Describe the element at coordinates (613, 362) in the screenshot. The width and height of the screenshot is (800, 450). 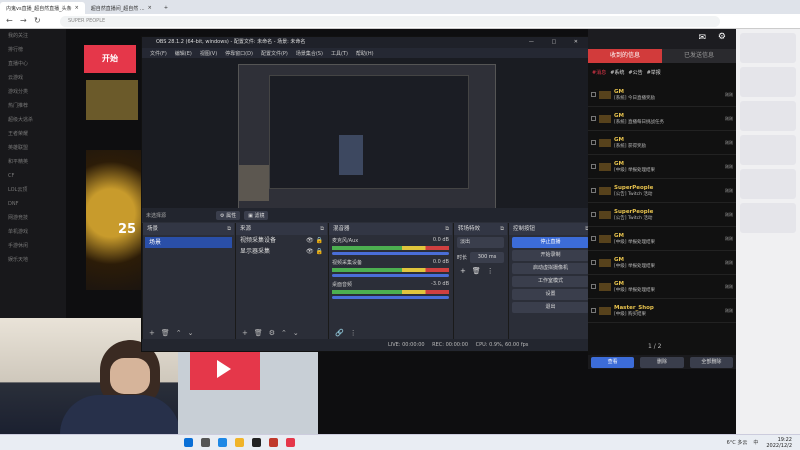
I see `view-button: 查看` at that location.